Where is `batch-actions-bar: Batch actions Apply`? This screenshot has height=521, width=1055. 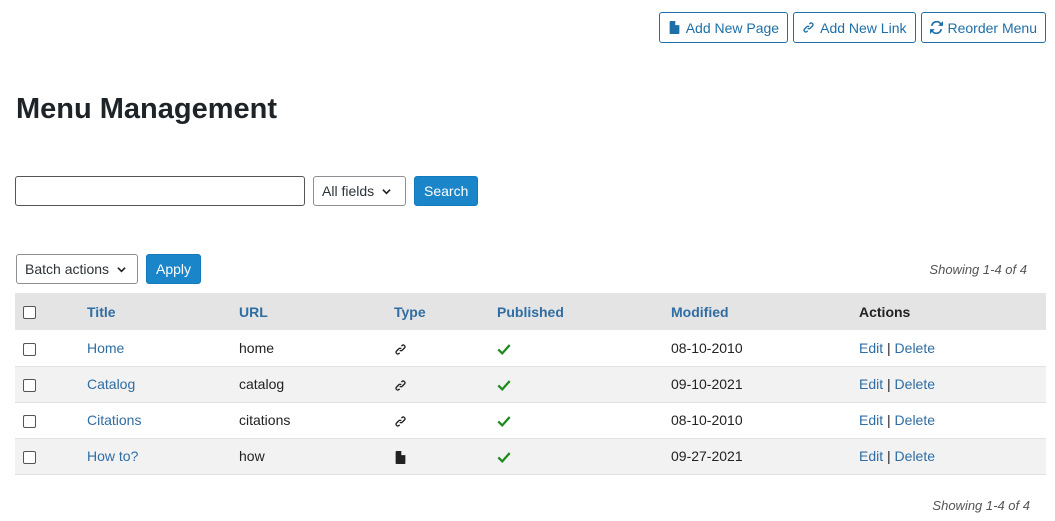 batch-actions-bar: Batch actions Apply is located at coordinates (109, 269).